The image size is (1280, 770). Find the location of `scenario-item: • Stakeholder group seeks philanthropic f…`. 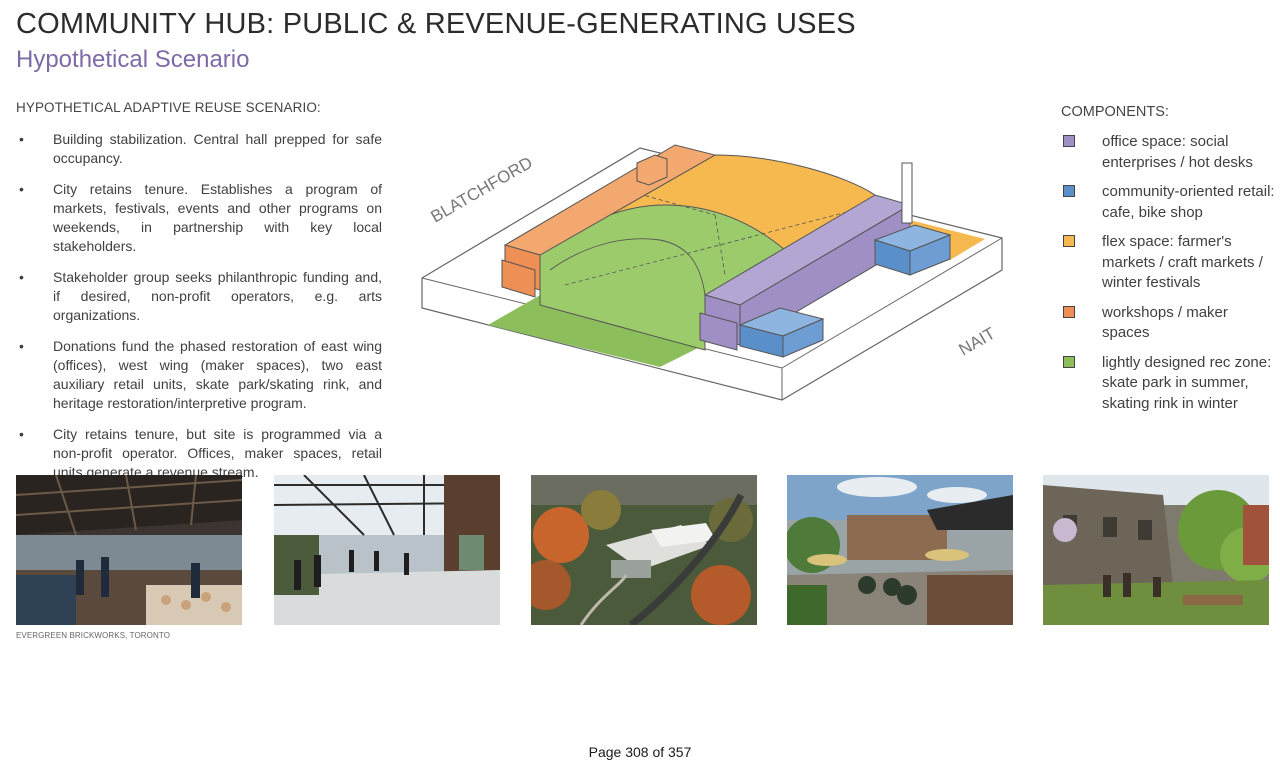

scenario-item: • Stakeholder group seeks philanthropic f… is located at coordinates (199, 296).